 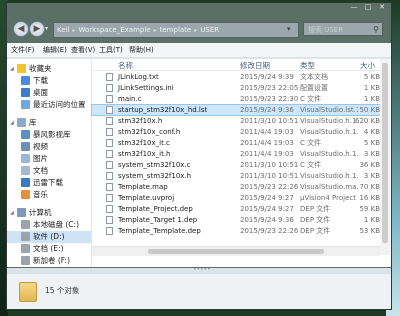 What do you see at coordinates (314, 77) in the screenshot?
I see `file-type: 文本文档` at bounding box center [314, 77].